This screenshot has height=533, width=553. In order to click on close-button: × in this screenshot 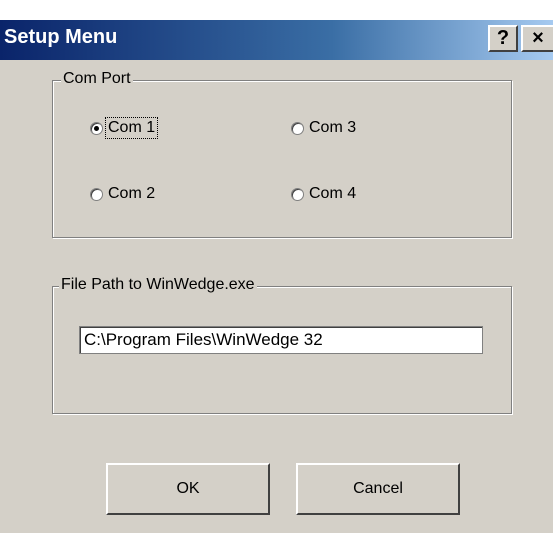, I will do `click(537, 38)`.